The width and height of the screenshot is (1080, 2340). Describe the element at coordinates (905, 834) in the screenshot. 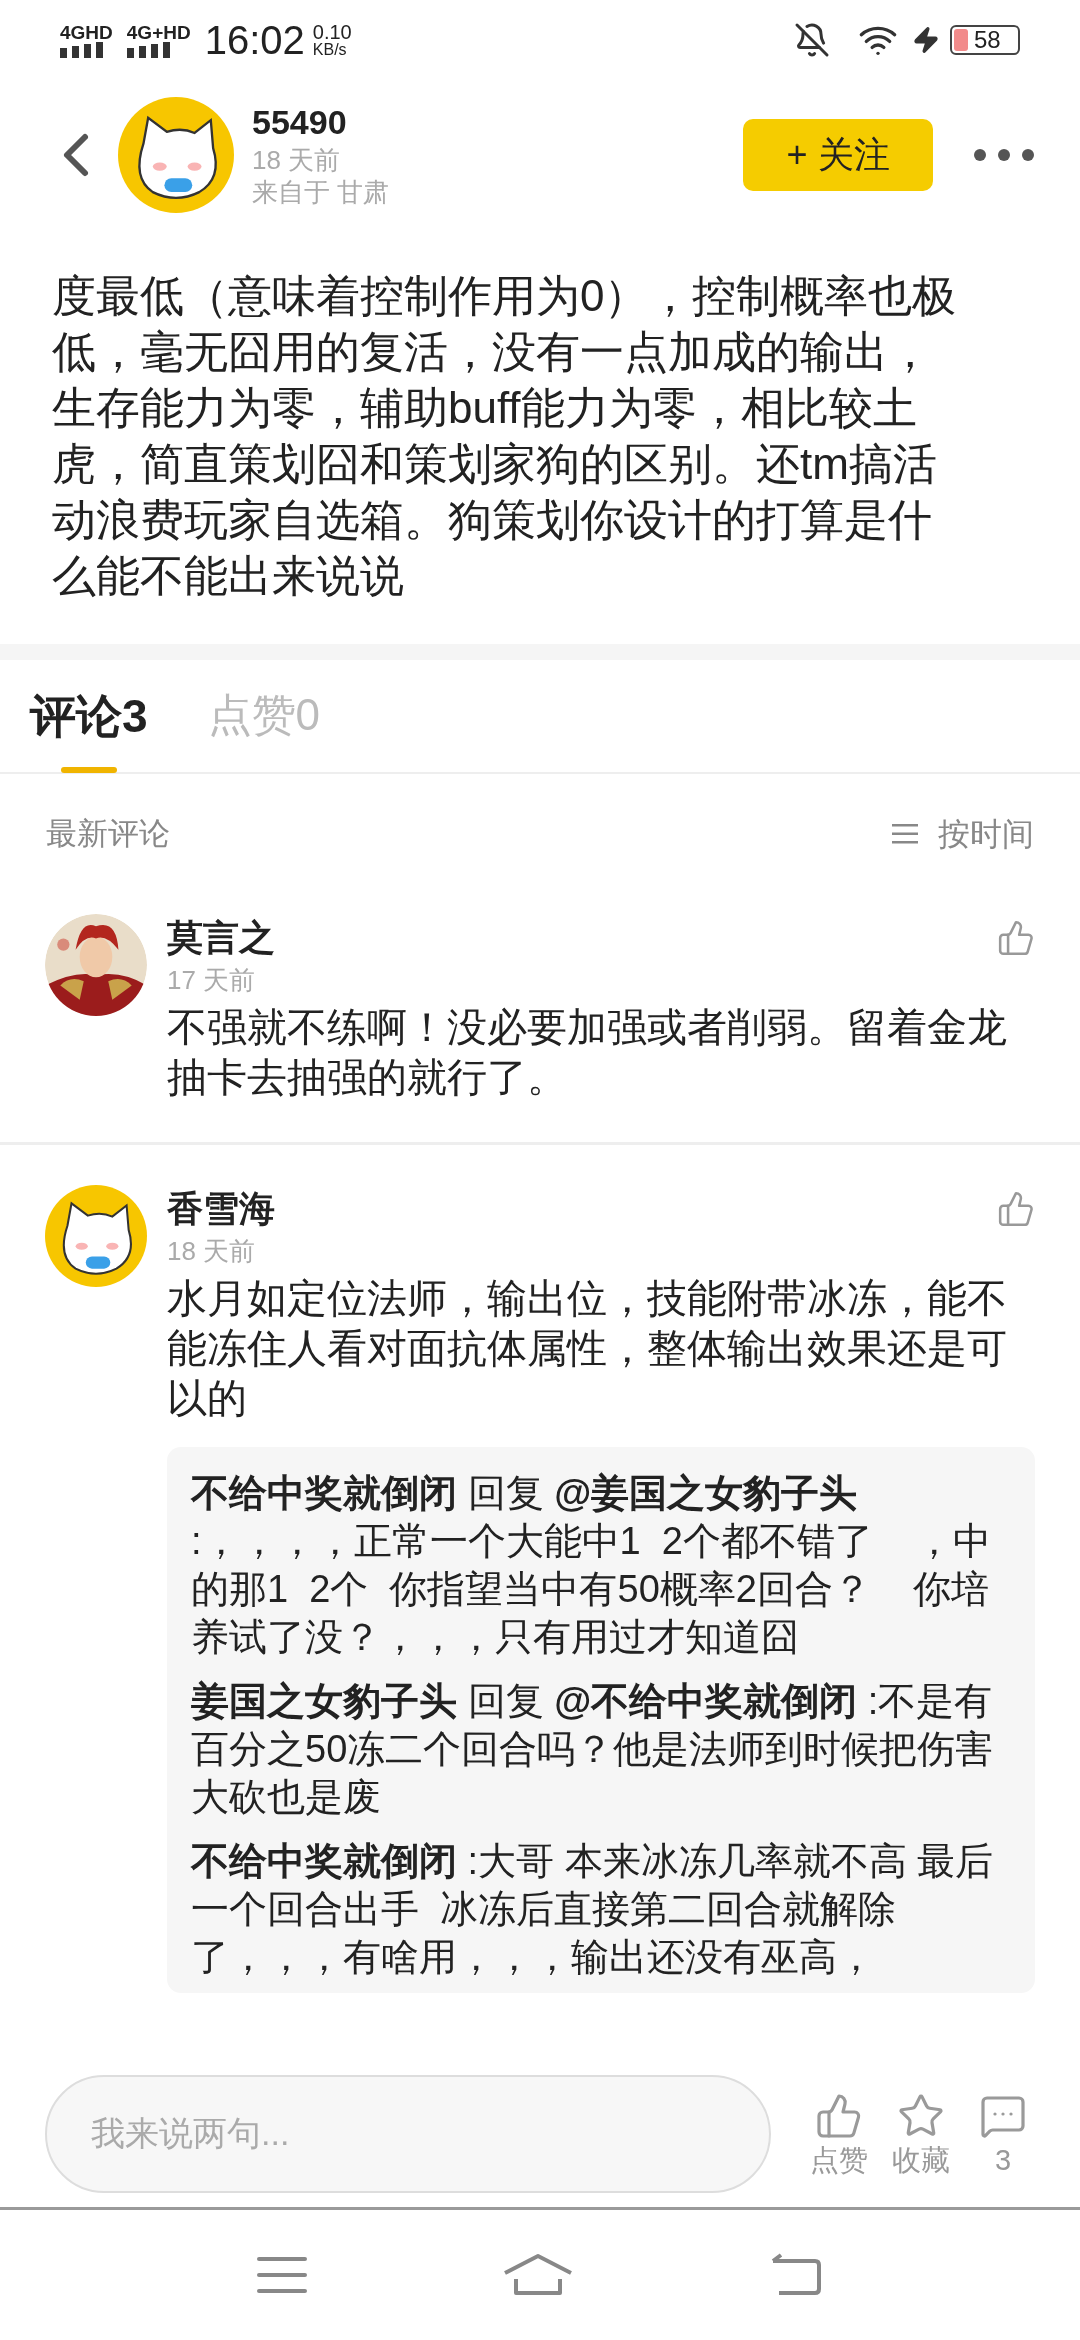

I see `list-icon` at that location.